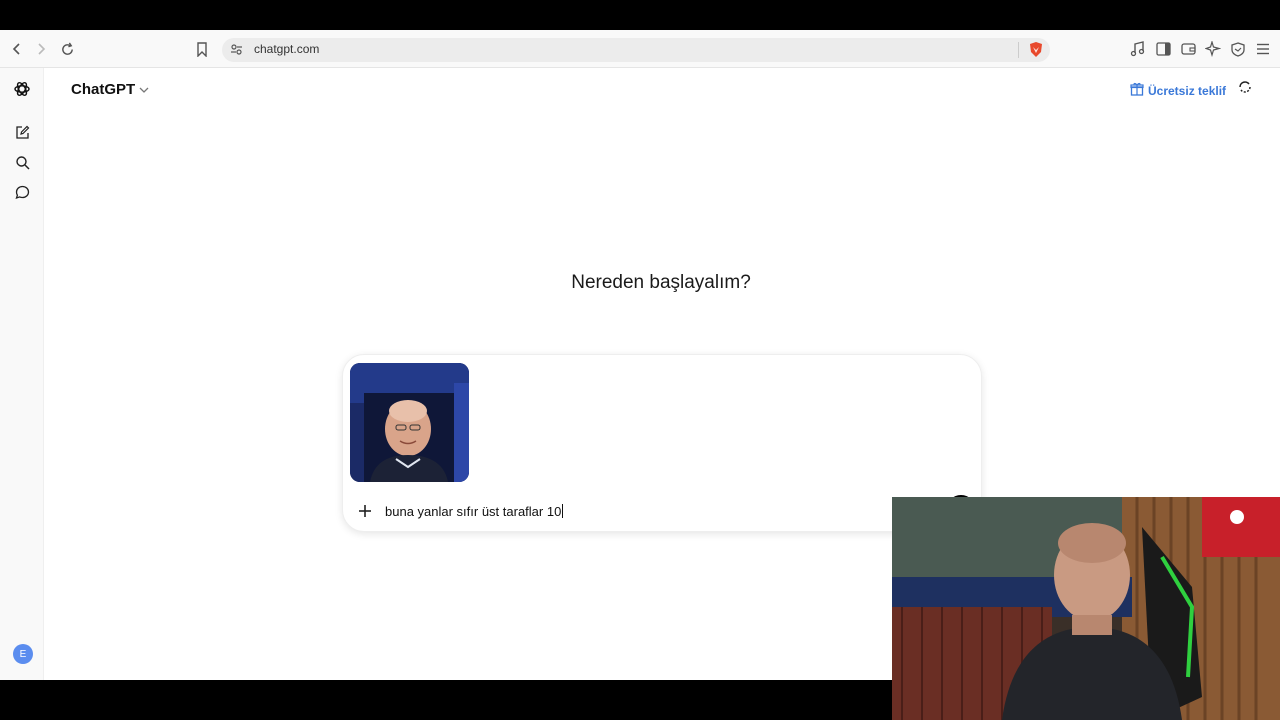 This screenshot has height=720, width=1280. I want to click on back-icon, so click(17, 49).